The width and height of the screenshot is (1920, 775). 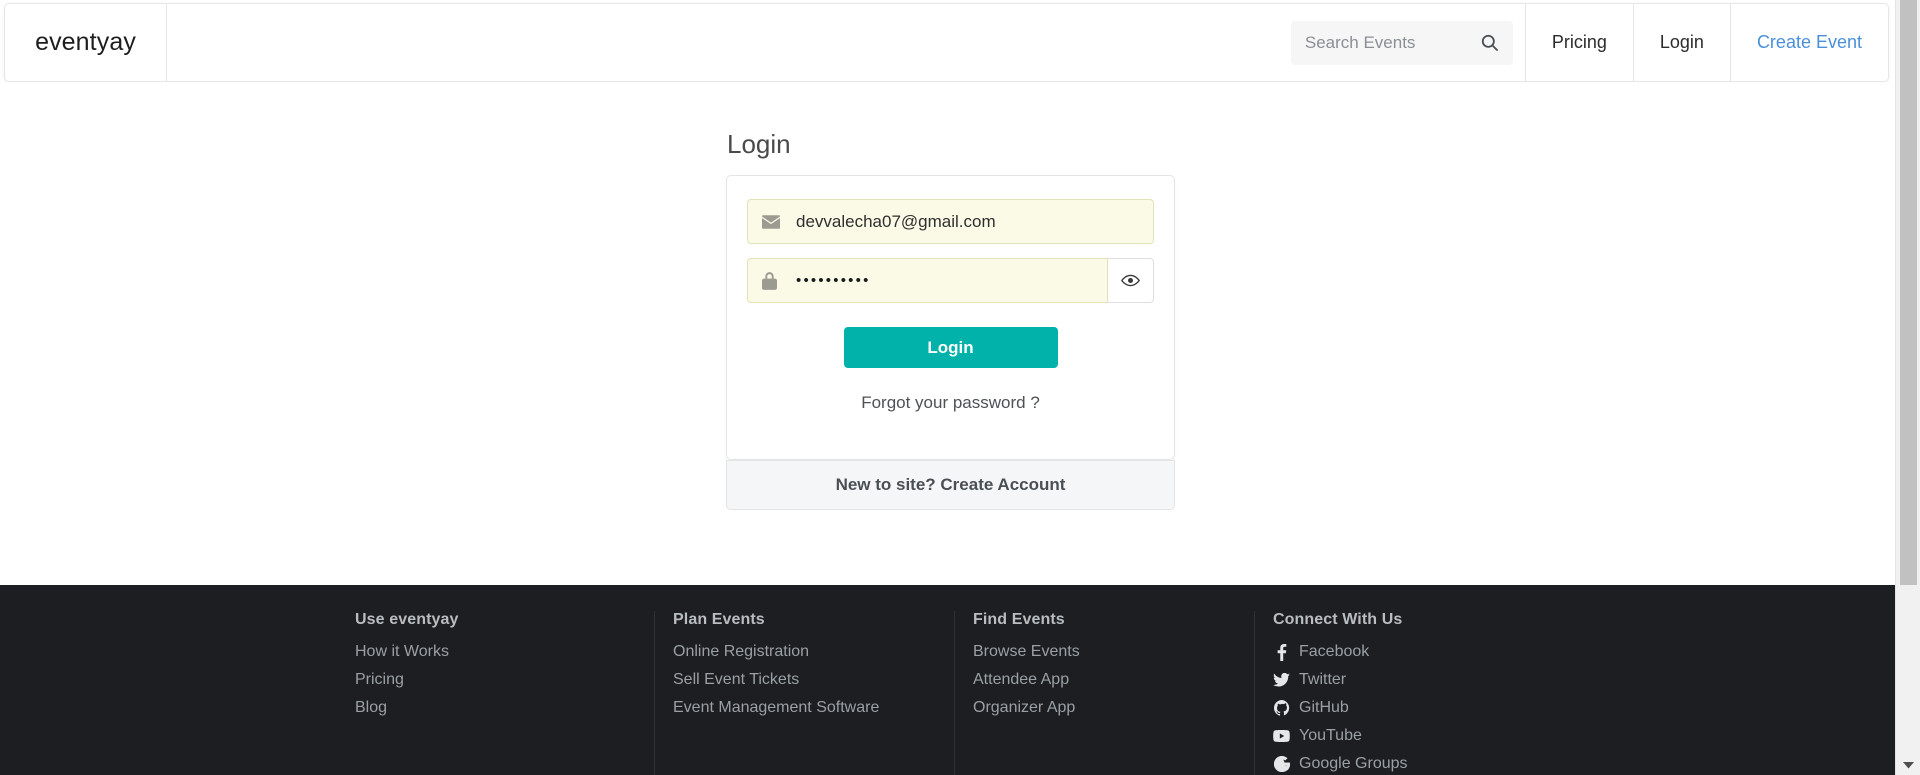 I want to click on create-account-banner: New to site? Create Account, so click(x=950, y=485).